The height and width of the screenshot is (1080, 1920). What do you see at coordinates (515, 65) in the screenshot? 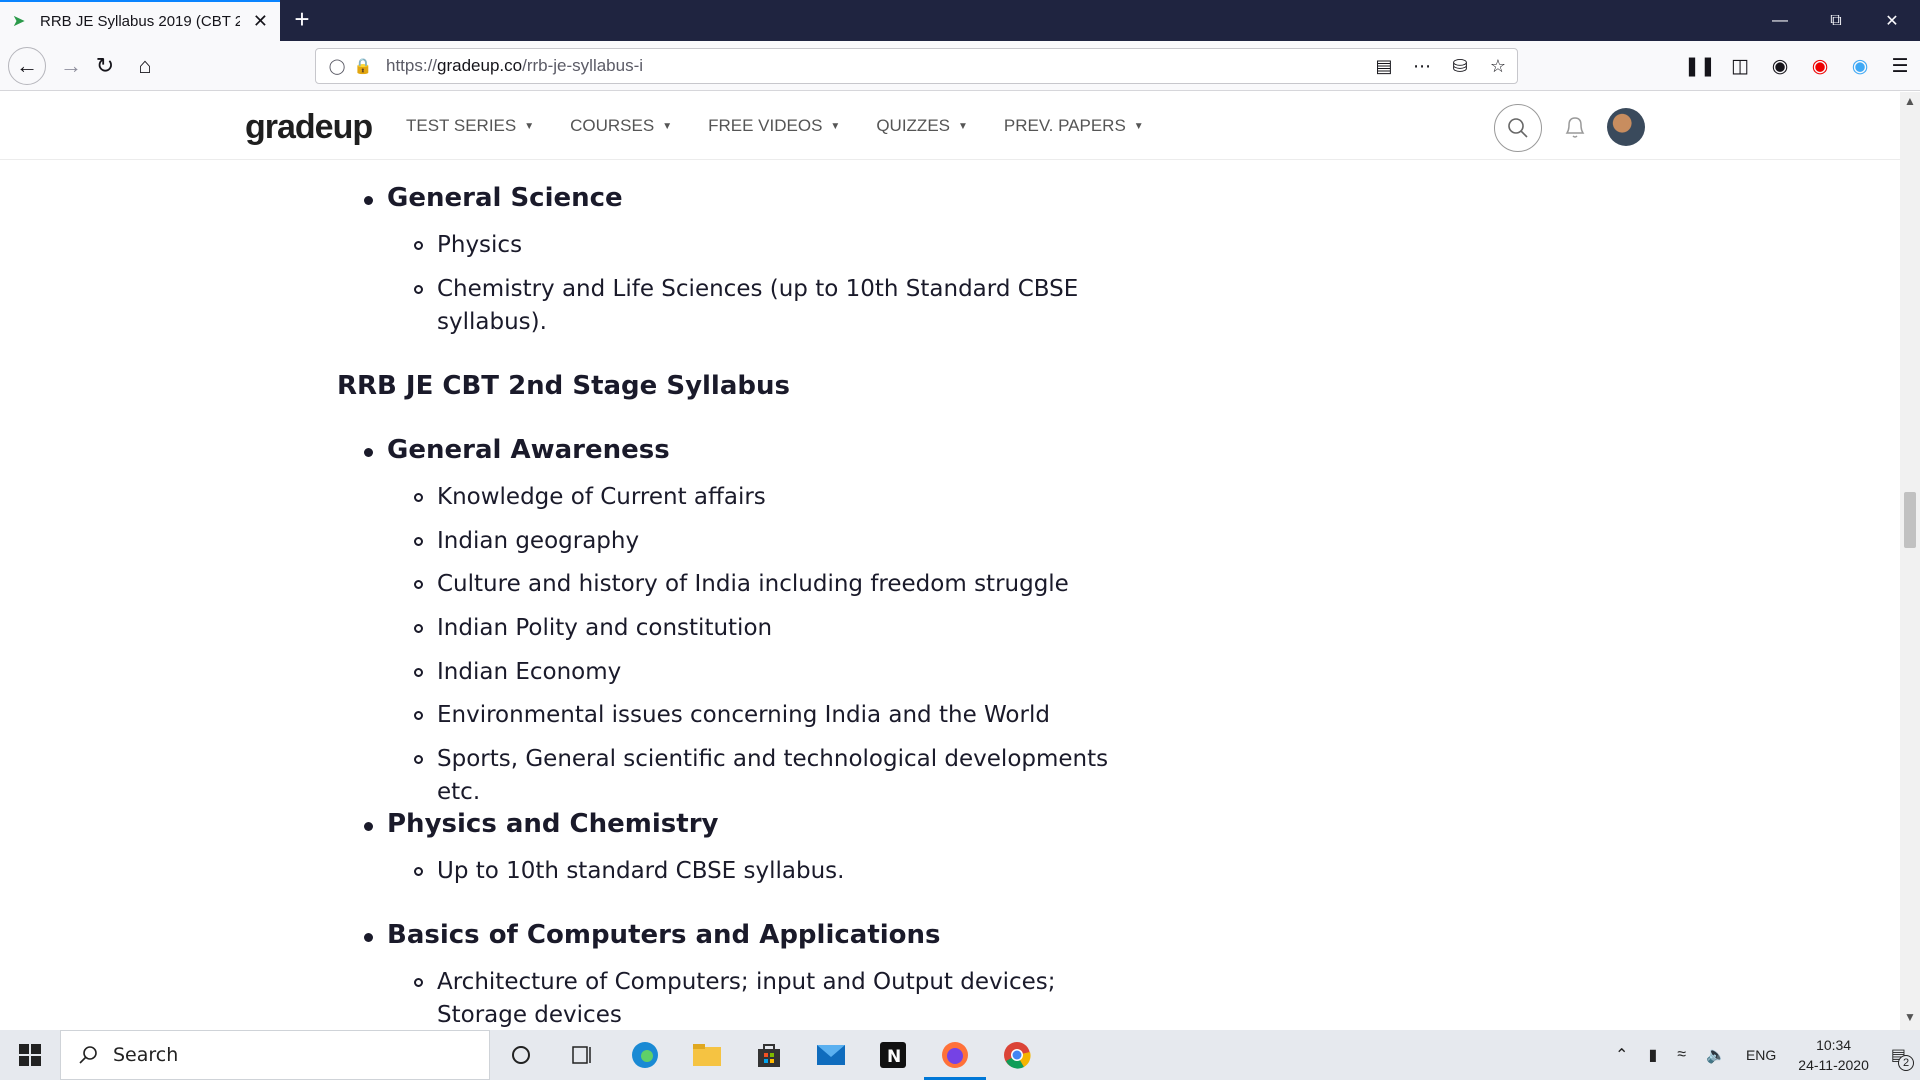
I see `url-text: https://gradeup.co/rrb-je-syllabus-i` at bounding box center [515, 65].